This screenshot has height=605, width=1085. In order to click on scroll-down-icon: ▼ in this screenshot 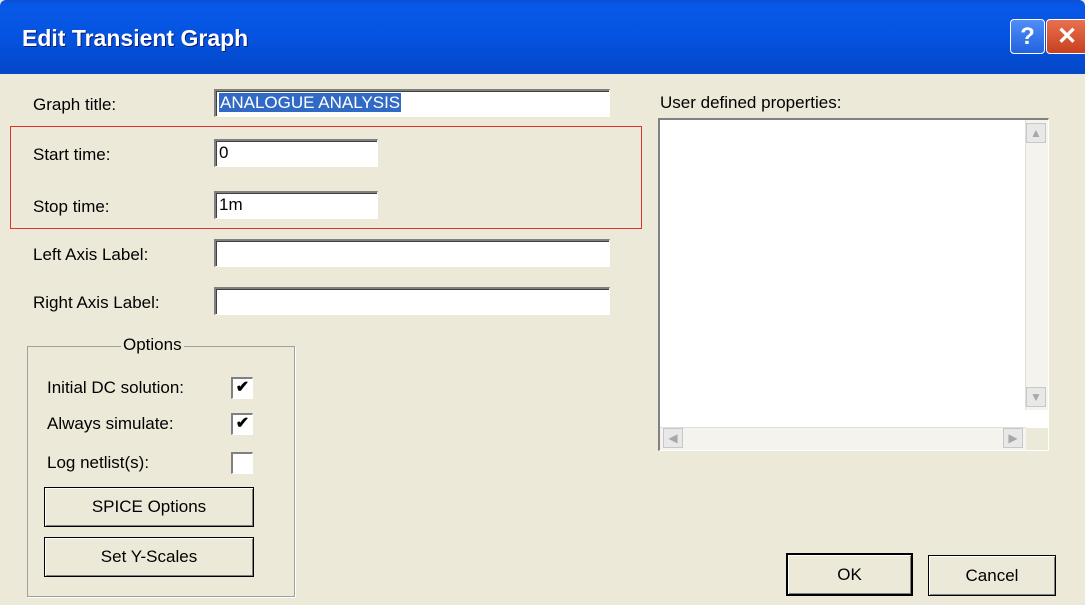, I will do `click(1036, 397)`.